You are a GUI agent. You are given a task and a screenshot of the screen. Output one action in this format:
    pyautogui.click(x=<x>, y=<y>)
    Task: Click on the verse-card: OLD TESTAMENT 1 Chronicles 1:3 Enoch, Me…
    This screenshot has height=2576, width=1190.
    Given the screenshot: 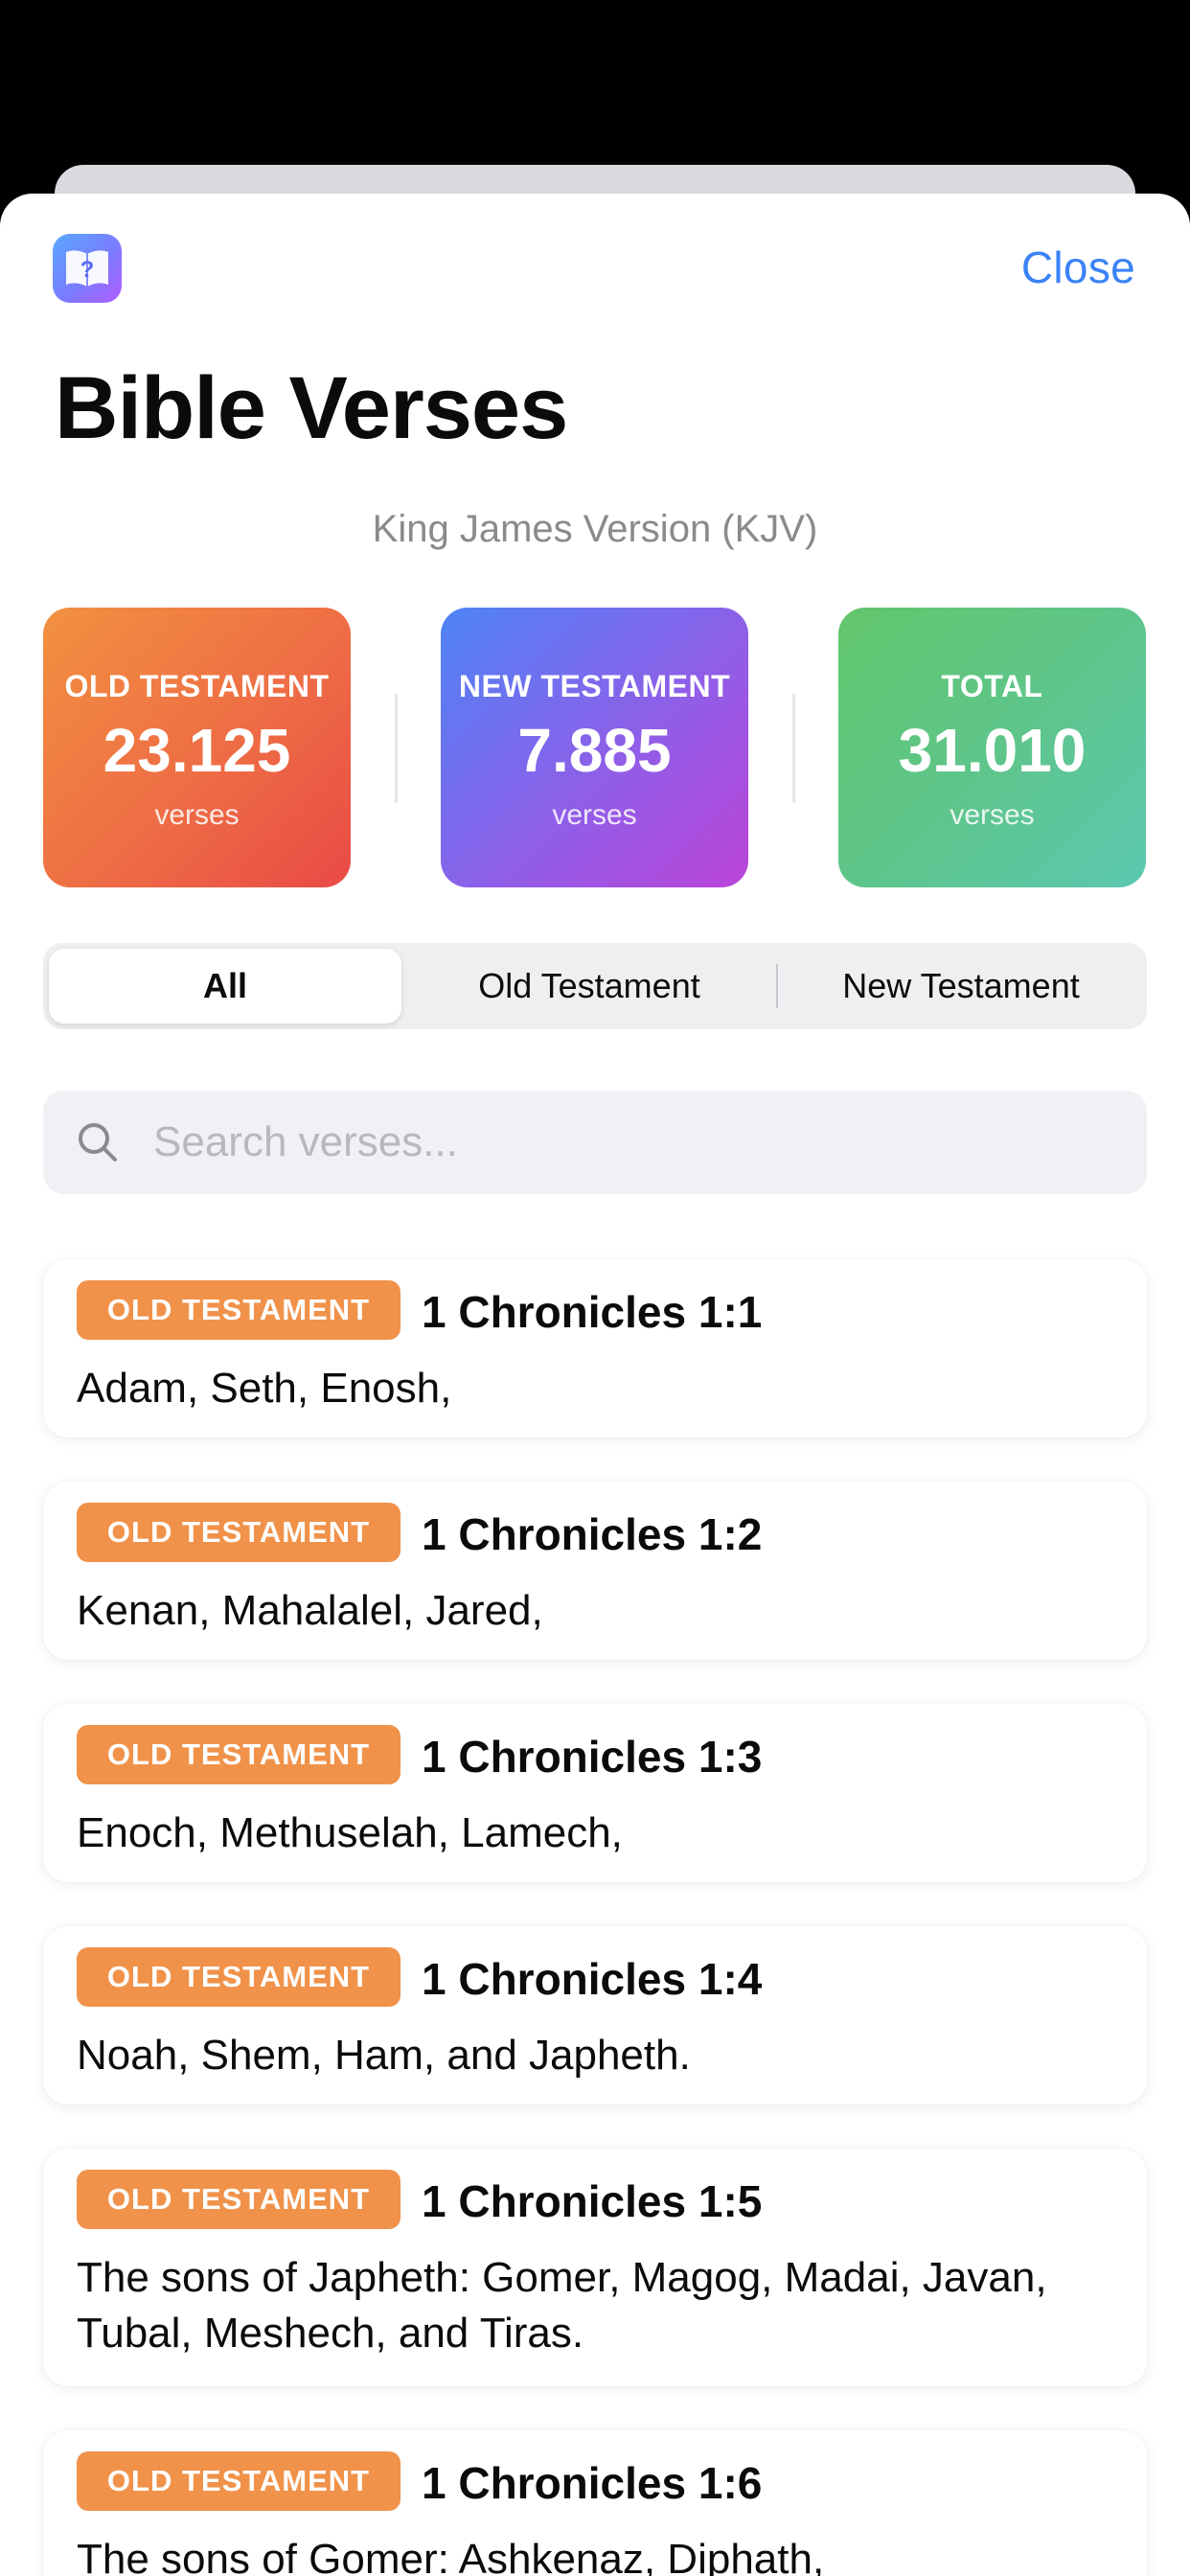 What is the action you would take?
    pyautogui.click(x=595, y=1793)
    